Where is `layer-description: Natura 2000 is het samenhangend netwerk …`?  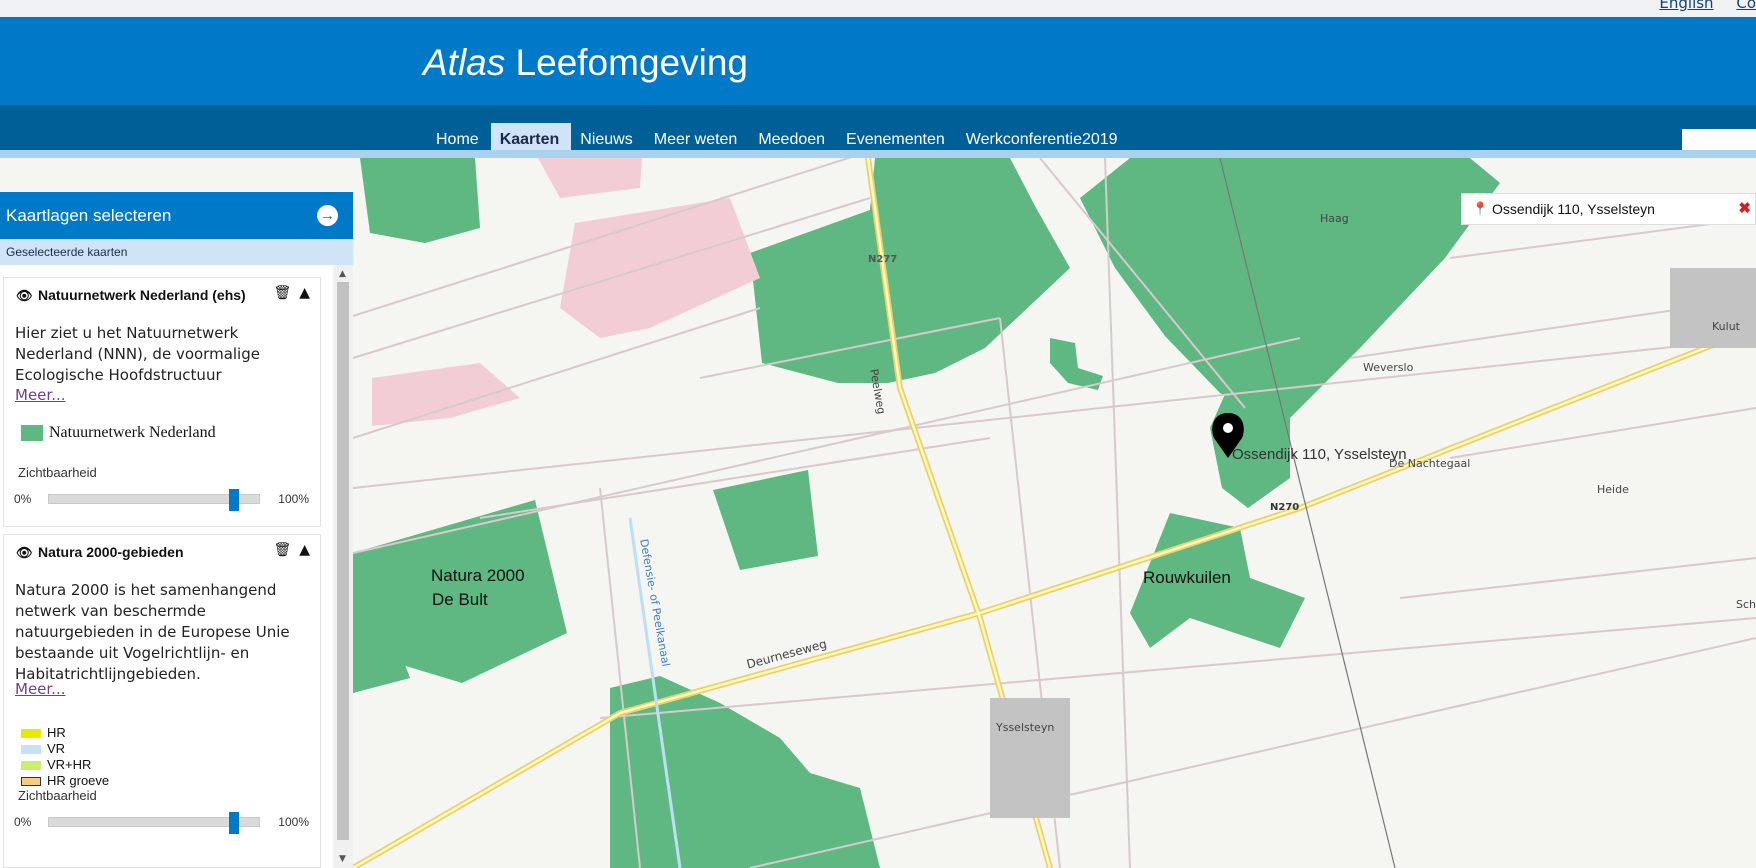
layer-description: Natura 2000 is het samenhangend netwerk … is located at coordinates (152, 632).